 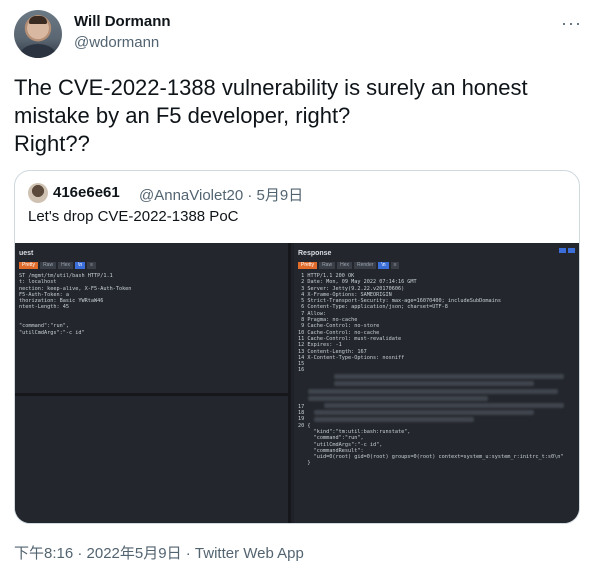 I want to click on response-tab: Pretty, so click(x=308, y=265).